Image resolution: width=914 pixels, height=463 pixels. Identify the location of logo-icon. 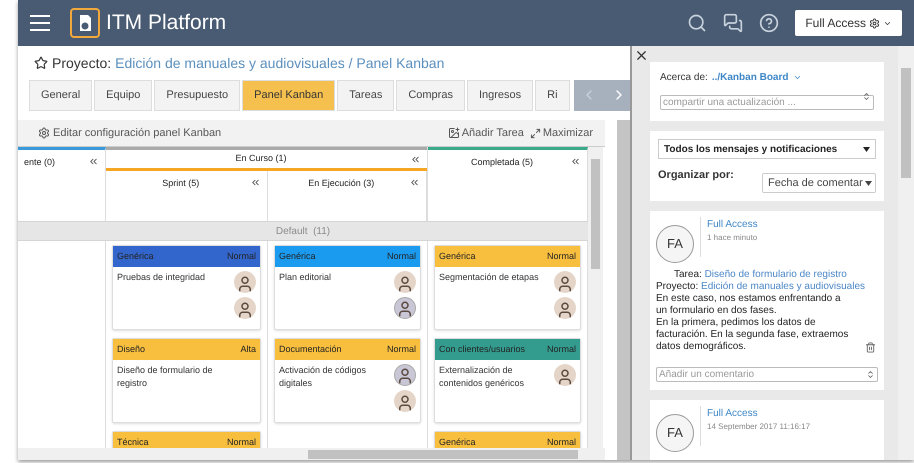
(85, 23).